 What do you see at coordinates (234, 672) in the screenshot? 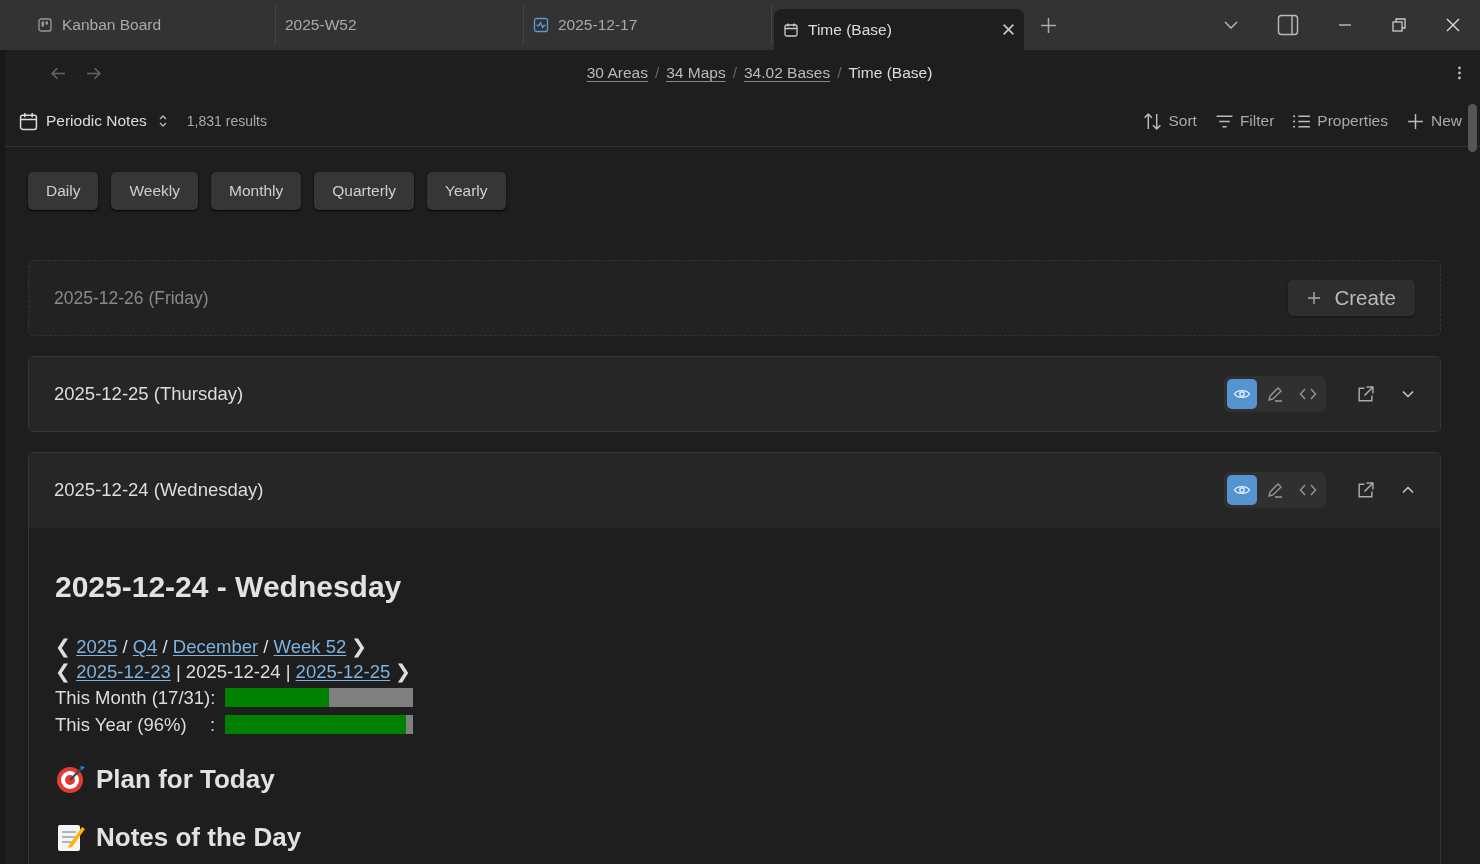
I see `note-navigation-line: ❮ 2025-12-23 | 2025-12-24 | 2025-12-25 ❯` at bounding box center [234, 672].